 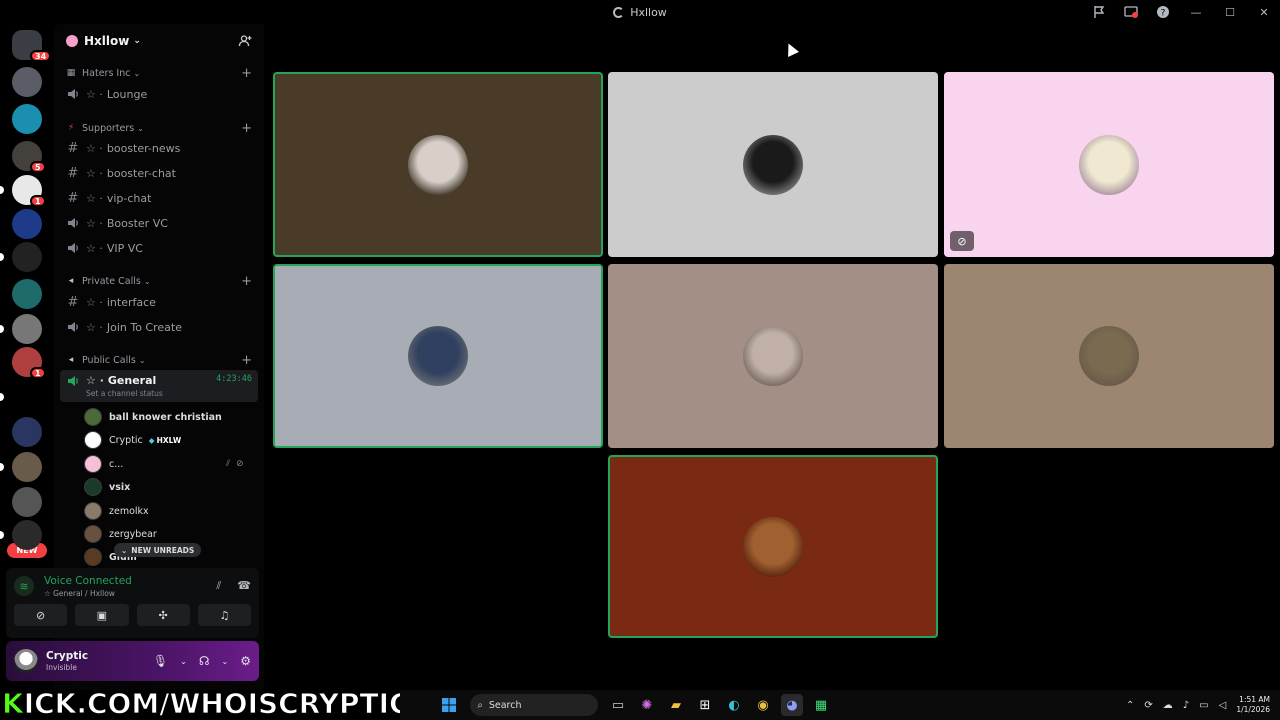 I want to click on app-taskbar-icon: ▦, so click(x=821, y=705).